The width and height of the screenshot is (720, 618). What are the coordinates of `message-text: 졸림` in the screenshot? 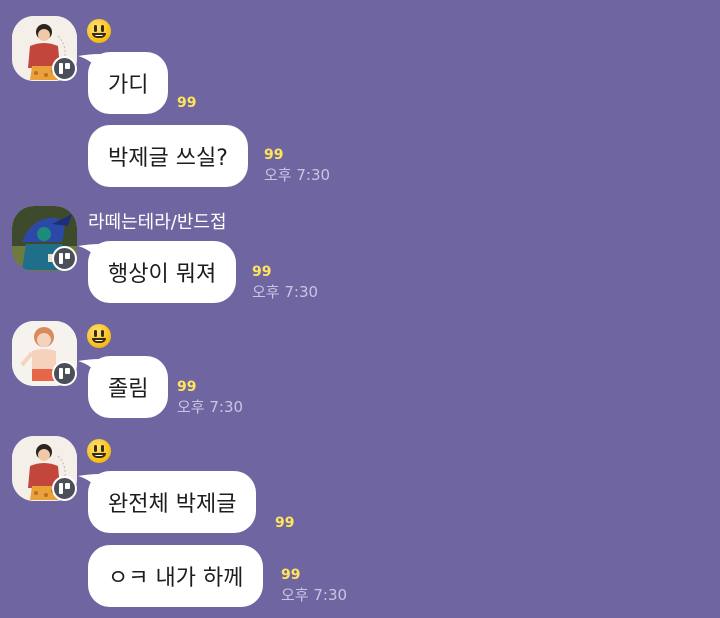 It's located at (128, 389).